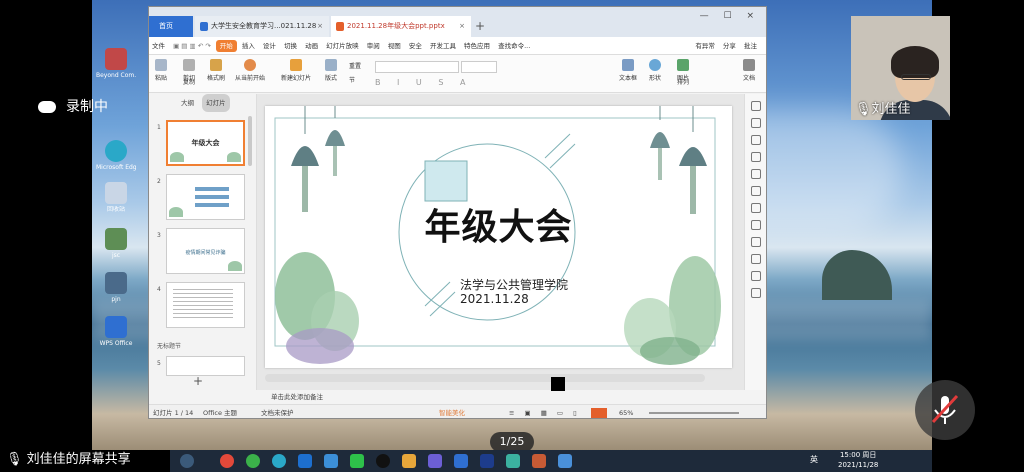 The image size is (1024, 472). What do you see at coordinates (169, 345) in the screenshot?
I see `section-label: 无标题节` at bounding box center [169, 345].